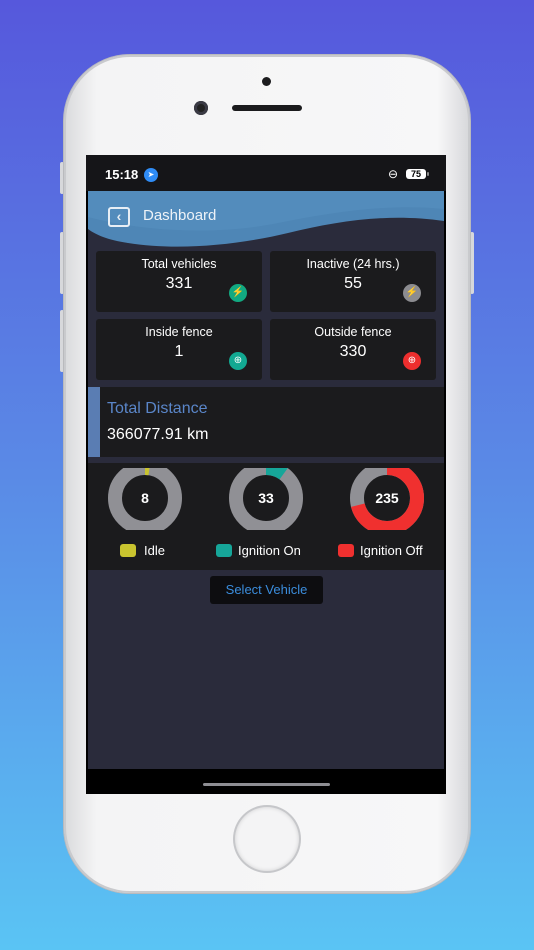 The height and width of the screenshot is (950, 534). What do you see at coordinates (353, 281) in the screenshot?
I see `card-inactive: Inactive (24 hrs.) 55 ⚡` at bounding box center [353, 281].